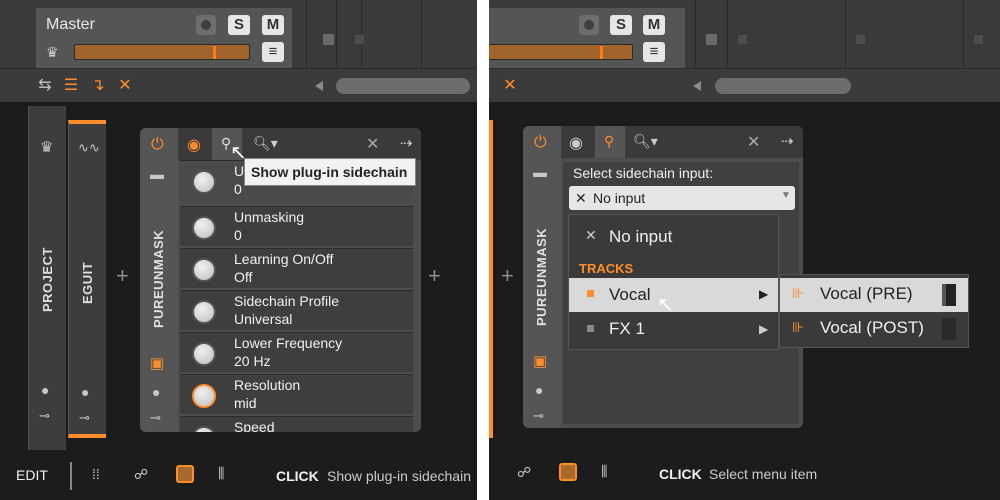 Image resolution: width=1000 pixels, height=500 pixels. I want to click on swap-icon: ⇆, so click(45, 86).